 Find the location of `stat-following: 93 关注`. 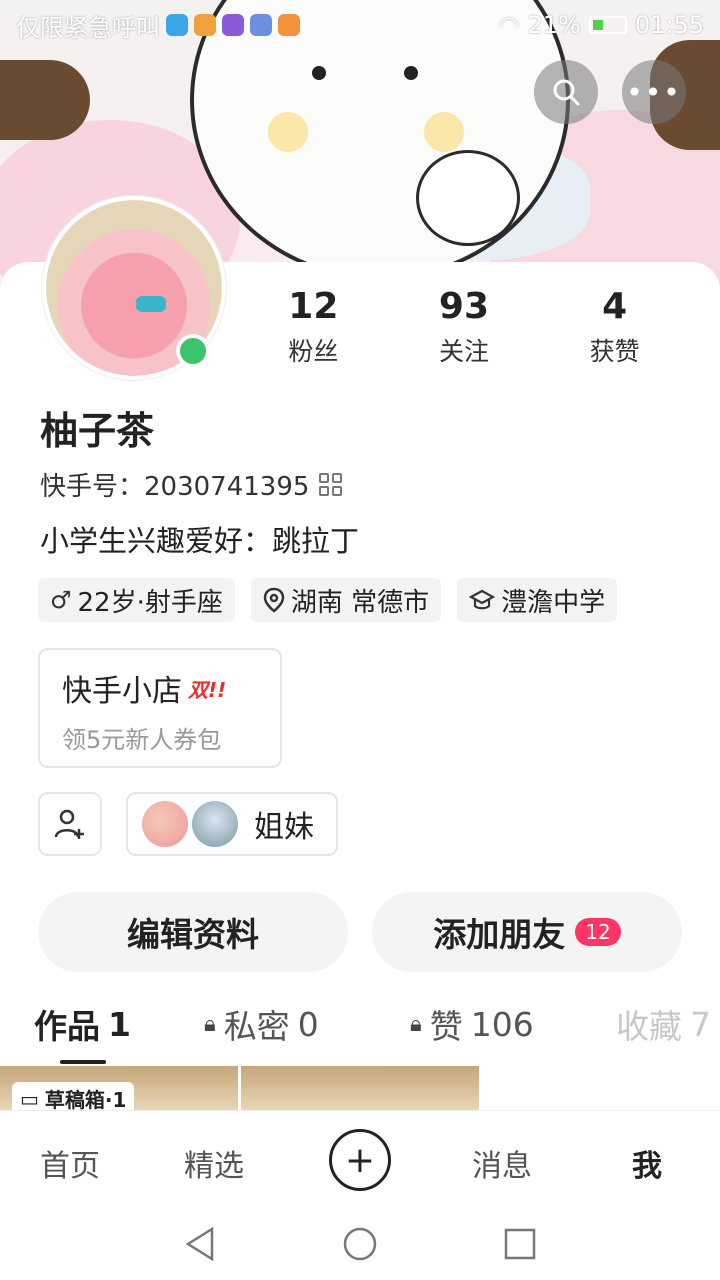

stat-following: 93 关注 is located at coordinates (464, 327).